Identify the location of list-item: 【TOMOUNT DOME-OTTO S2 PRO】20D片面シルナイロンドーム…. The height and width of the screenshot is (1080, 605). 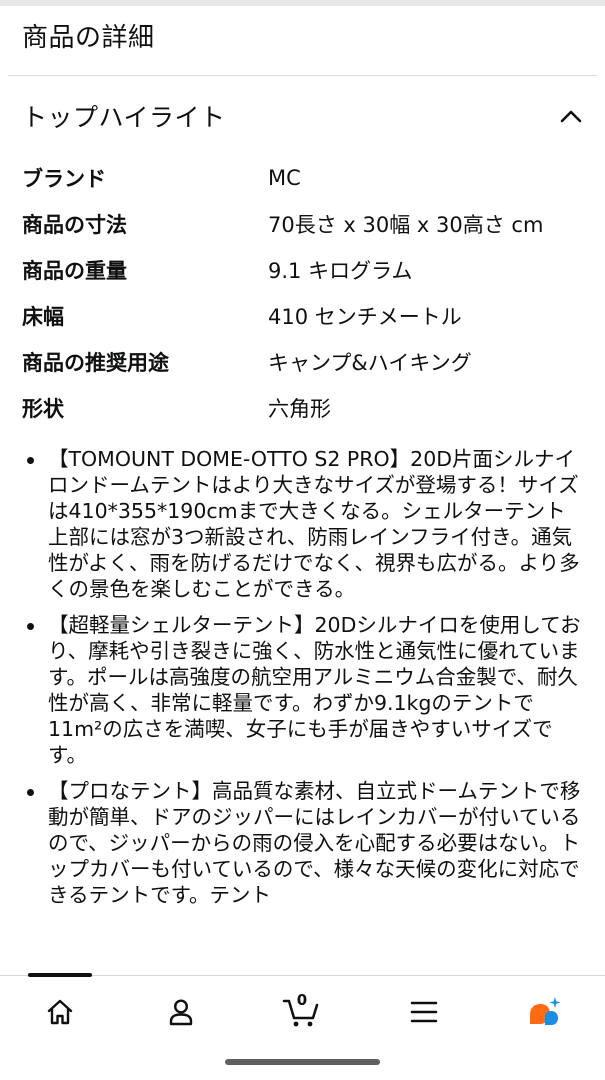
(302, 524).